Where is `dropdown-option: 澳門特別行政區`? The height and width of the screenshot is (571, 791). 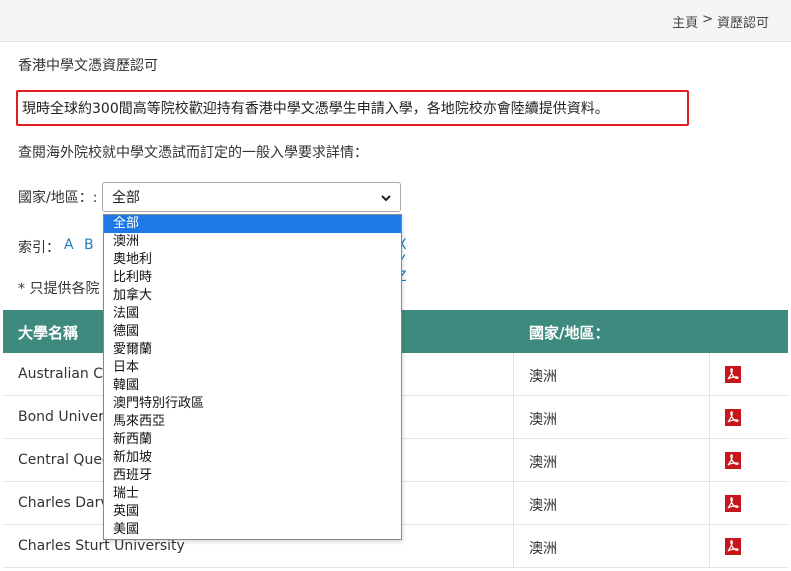 dropdown-option: 澳門特別行政區 is located at coordinates (252, 404).